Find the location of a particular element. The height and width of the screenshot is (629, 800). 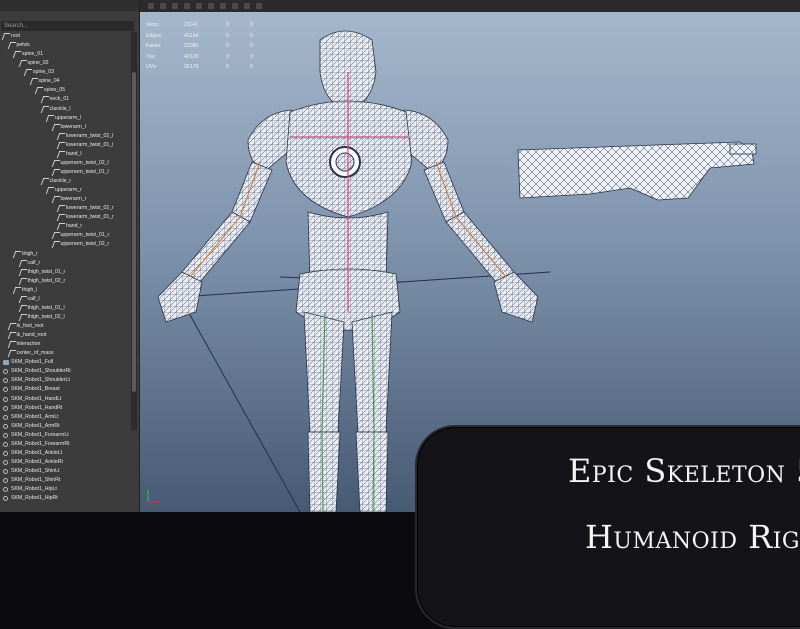

outliner-item-label: upperarm_twist_02_r is located at coordinates (85, 244).